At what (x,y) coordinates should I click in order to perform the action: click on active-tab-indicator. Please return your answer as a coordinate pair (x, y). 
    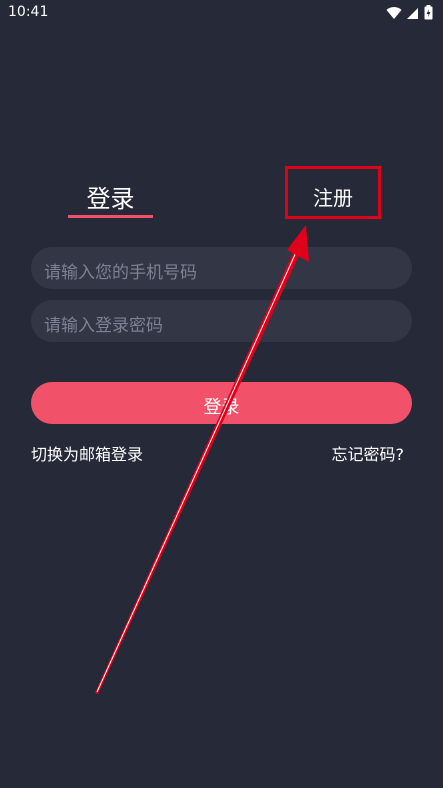
    Looking at the image, I should click on (110, 216).